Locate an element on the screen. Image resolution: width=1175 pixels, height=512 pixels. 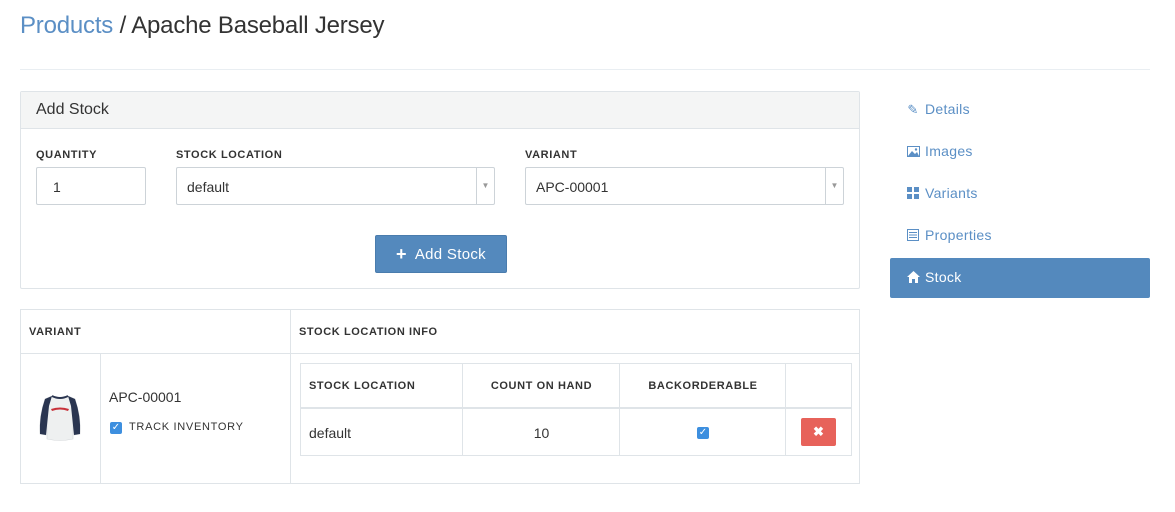
variant-select-value: APC-00001 is located at coordinates (572, 187).